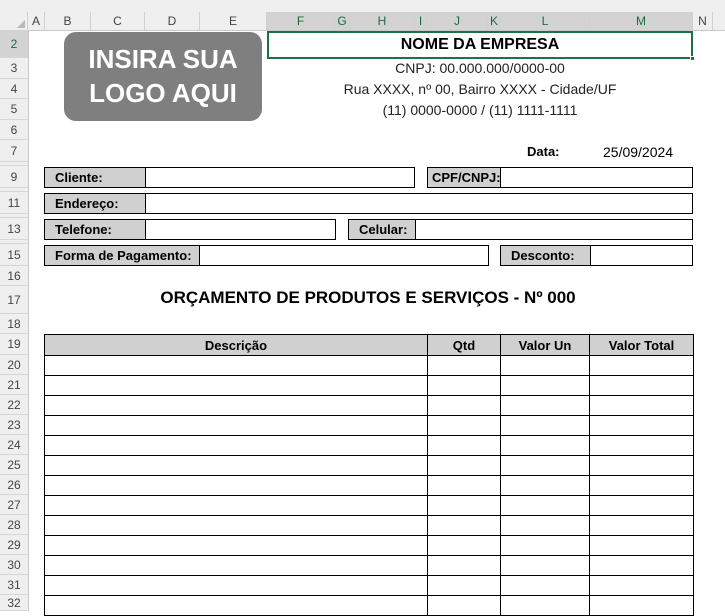 The height and width of the screenshot is (616, 725). Describe the element at coordinates (14, 255) in the screenshot. I see `row-header: 15` at that location.